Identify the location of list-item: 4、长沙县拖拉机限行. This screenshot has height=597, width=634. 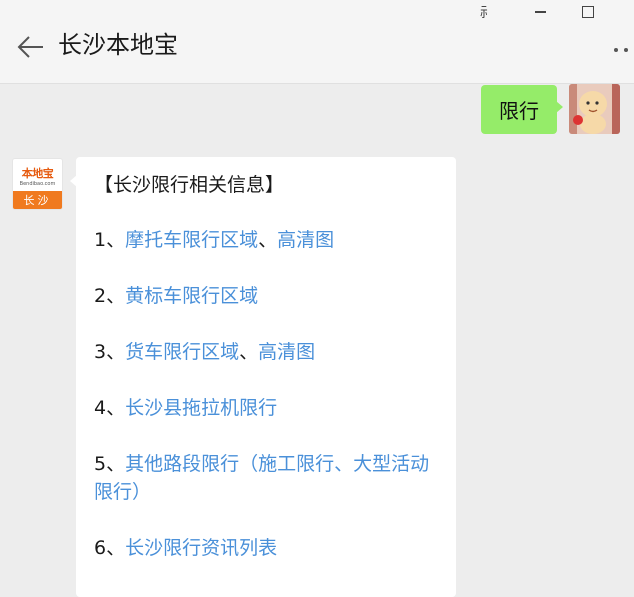
(186, 408).